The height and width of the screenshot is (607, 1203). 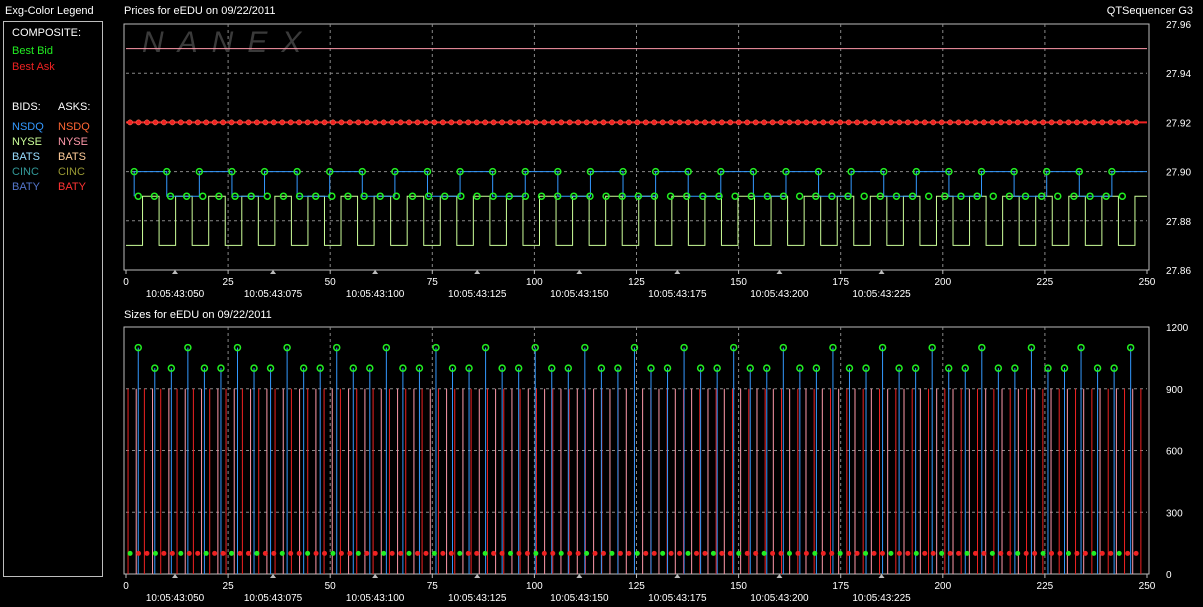 I want to click on size-x-tick-label: 100, so click(x=534, y=586).